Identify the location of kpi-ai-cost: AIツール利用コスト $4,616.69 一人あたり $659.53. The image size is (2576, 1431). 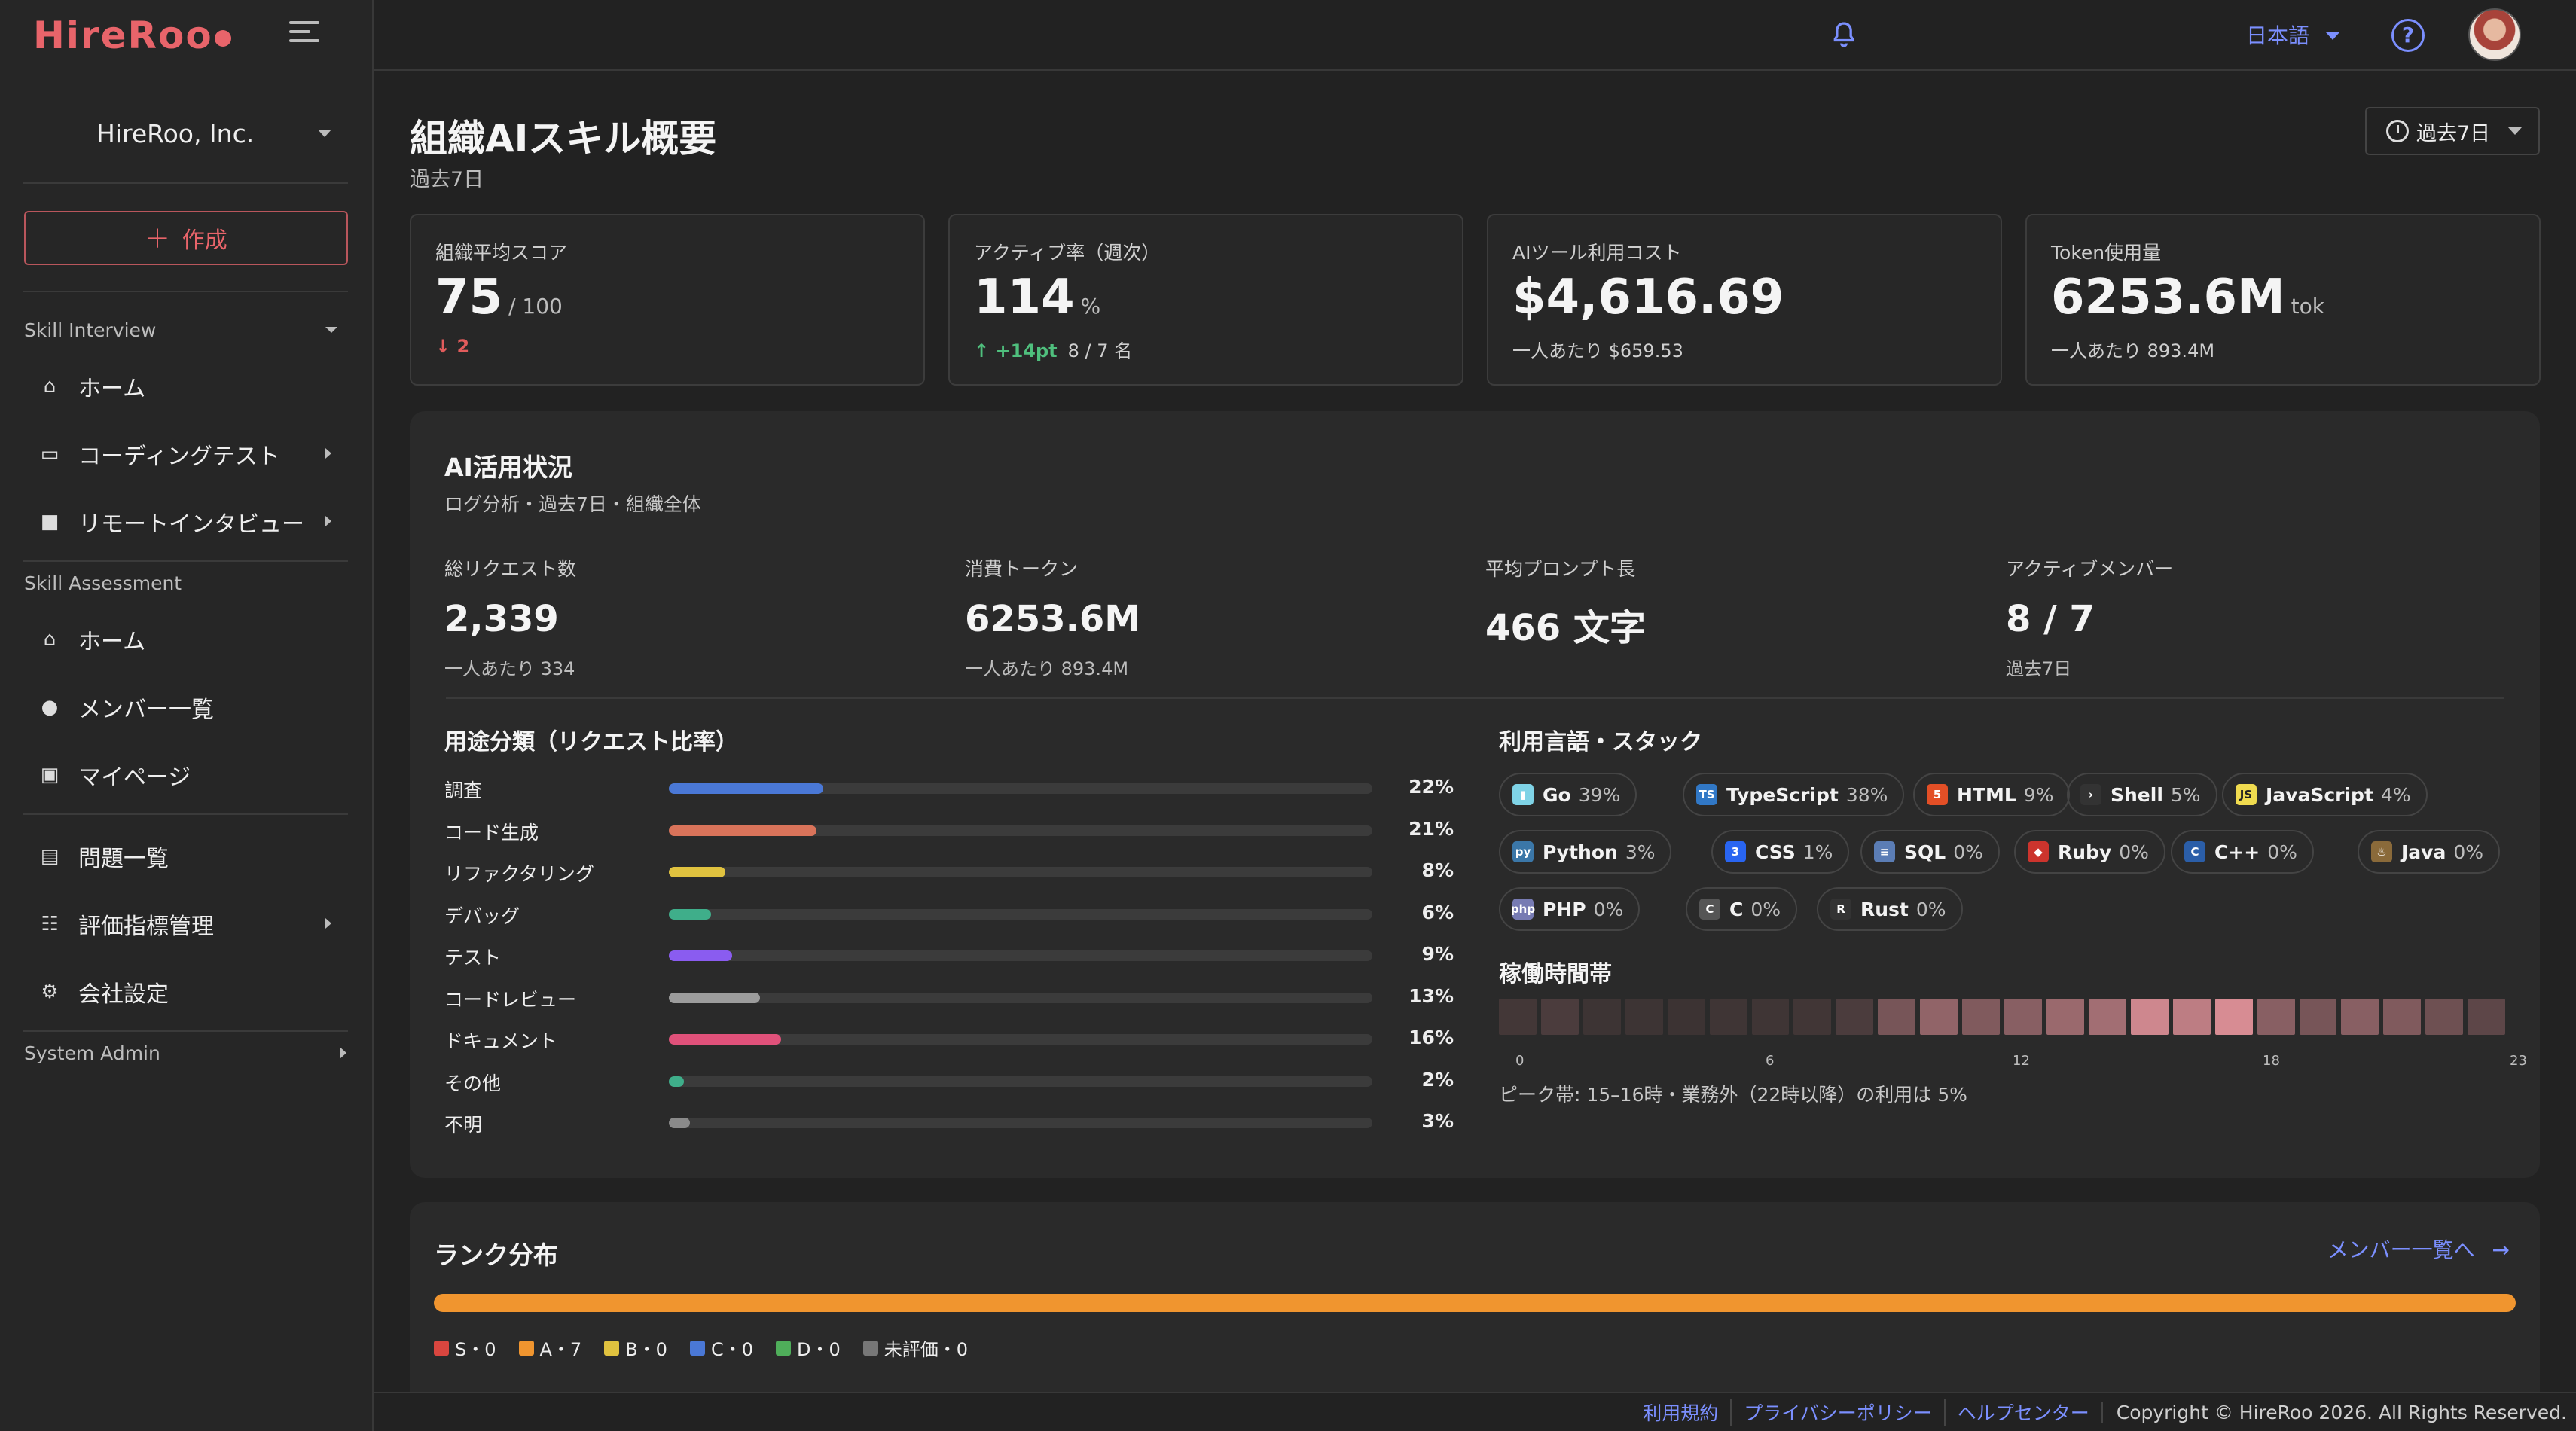
(1745, 300).